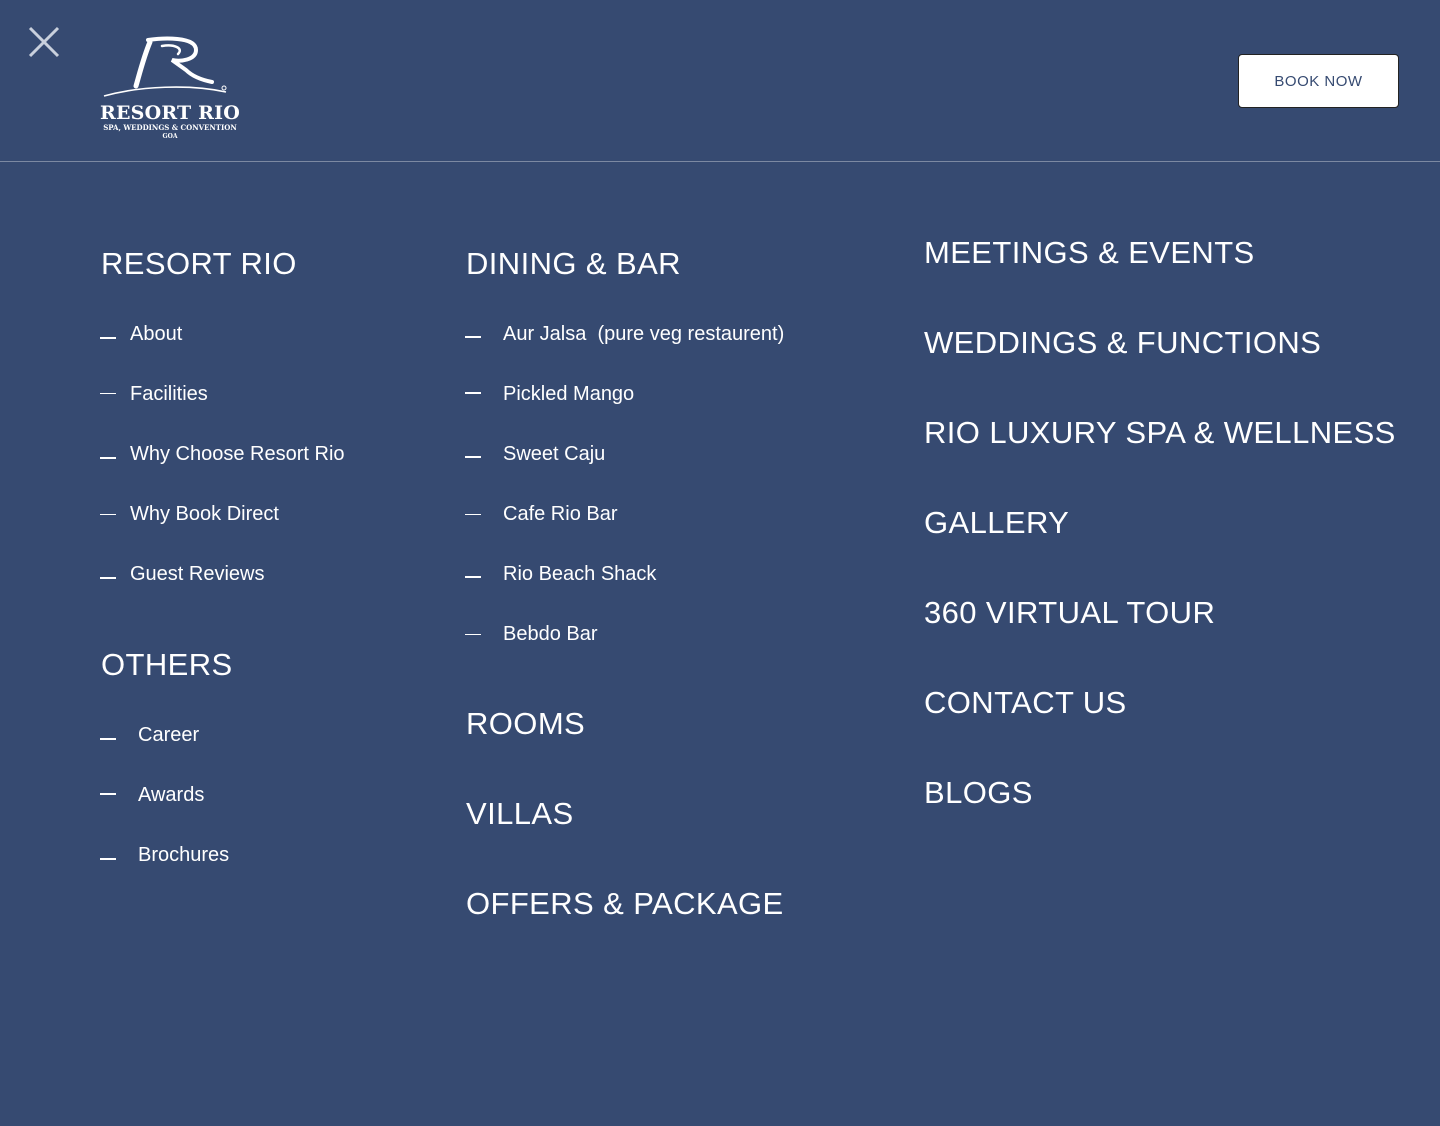 The height and width of the screenshot is (1126, 1440). Describe the element at coordinates (550, 634) in the screenshot. I see `menu-item-label: Bebdo Bar` at that location.